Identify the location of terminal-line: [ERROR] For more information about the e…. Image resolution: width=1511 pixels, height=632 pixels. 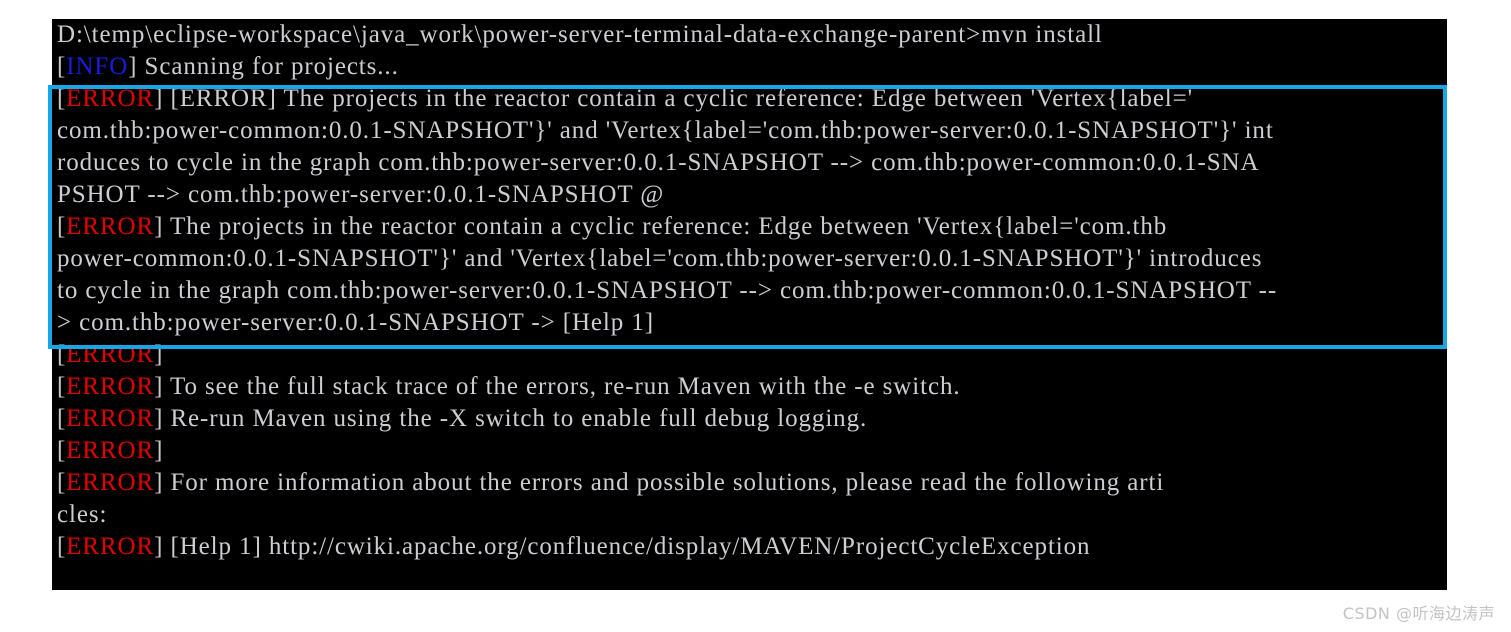
(752, 483).